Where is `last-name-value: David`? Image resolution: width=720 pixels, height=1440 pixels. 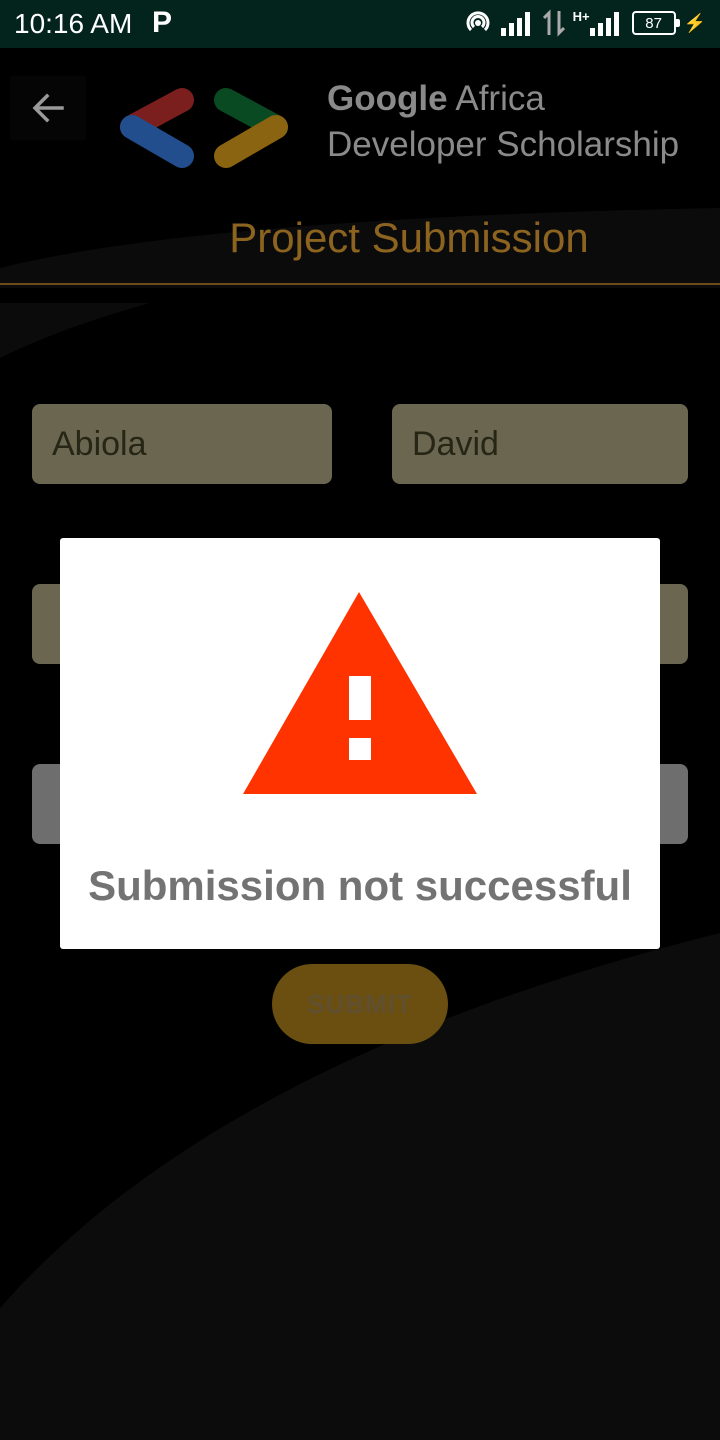 last-name-value: David is located at coordinates (455, 443).